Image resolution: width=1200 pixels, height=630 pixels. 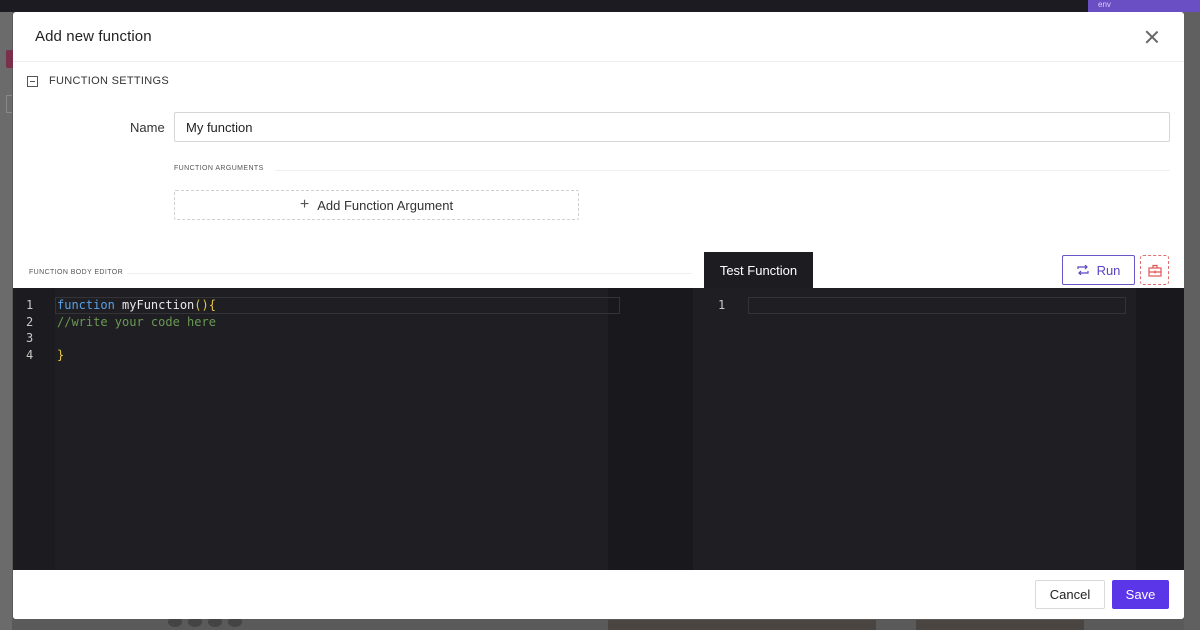 What do you see at coordinates (1070, 594) in the screenshot?
I see `cancel-button: Cancel` at bounding box center [1070, 594].